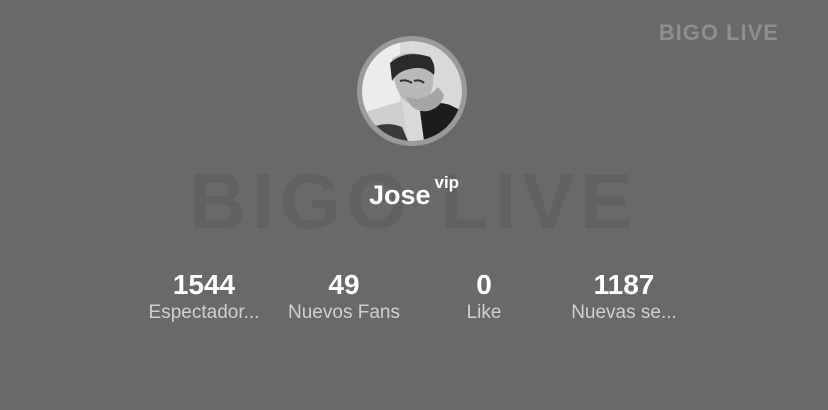  I want to click on user-avatar-photo-icon, so click(412, 91).